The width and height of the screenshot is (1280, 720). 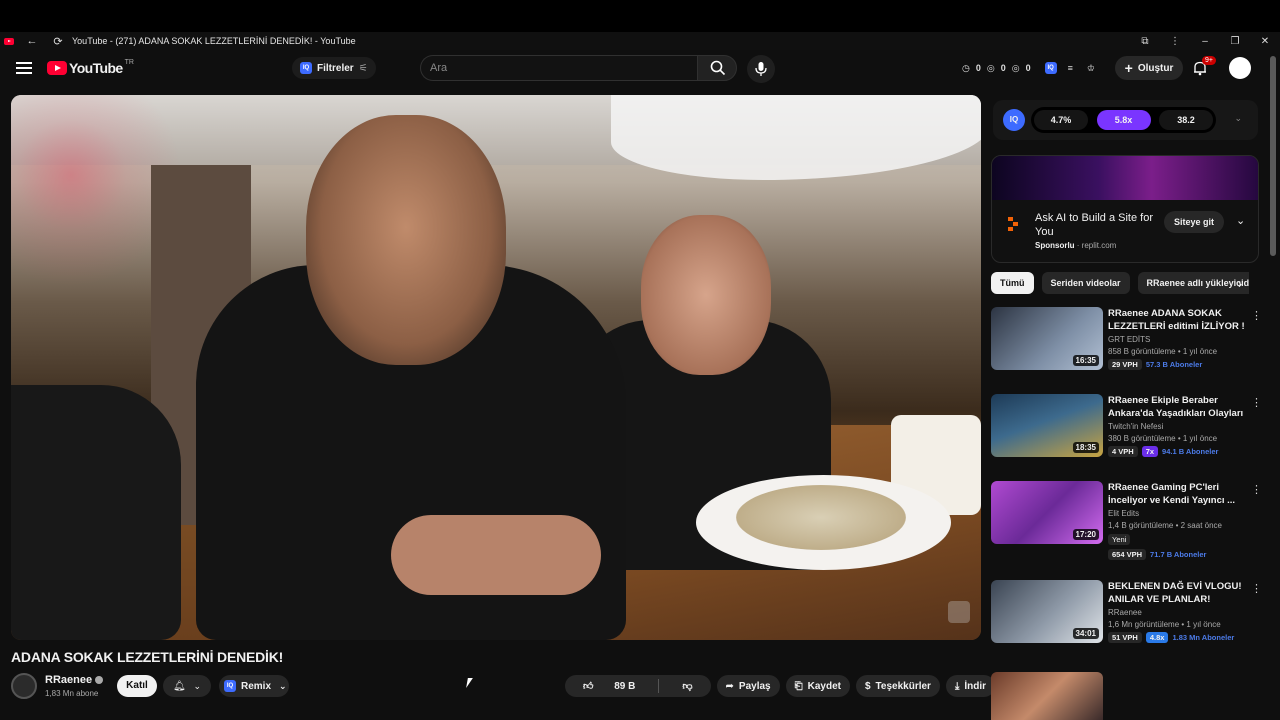 What do you see at coordinates (970, 686) in the screenshot?
I see `download-button: ⤓ İndir` at bounding box center [970, 686].